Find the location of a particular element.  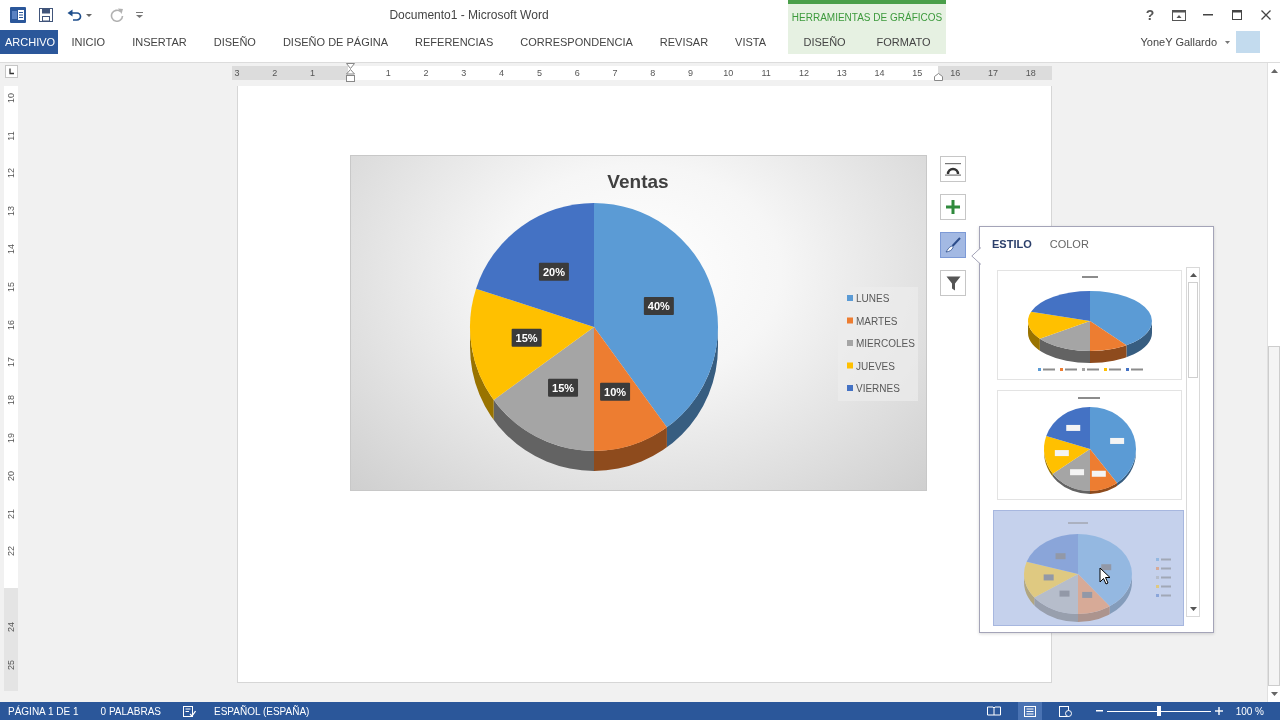

page-count: PÁGINA 1 DE 1 is located at coordinates (43, 711).